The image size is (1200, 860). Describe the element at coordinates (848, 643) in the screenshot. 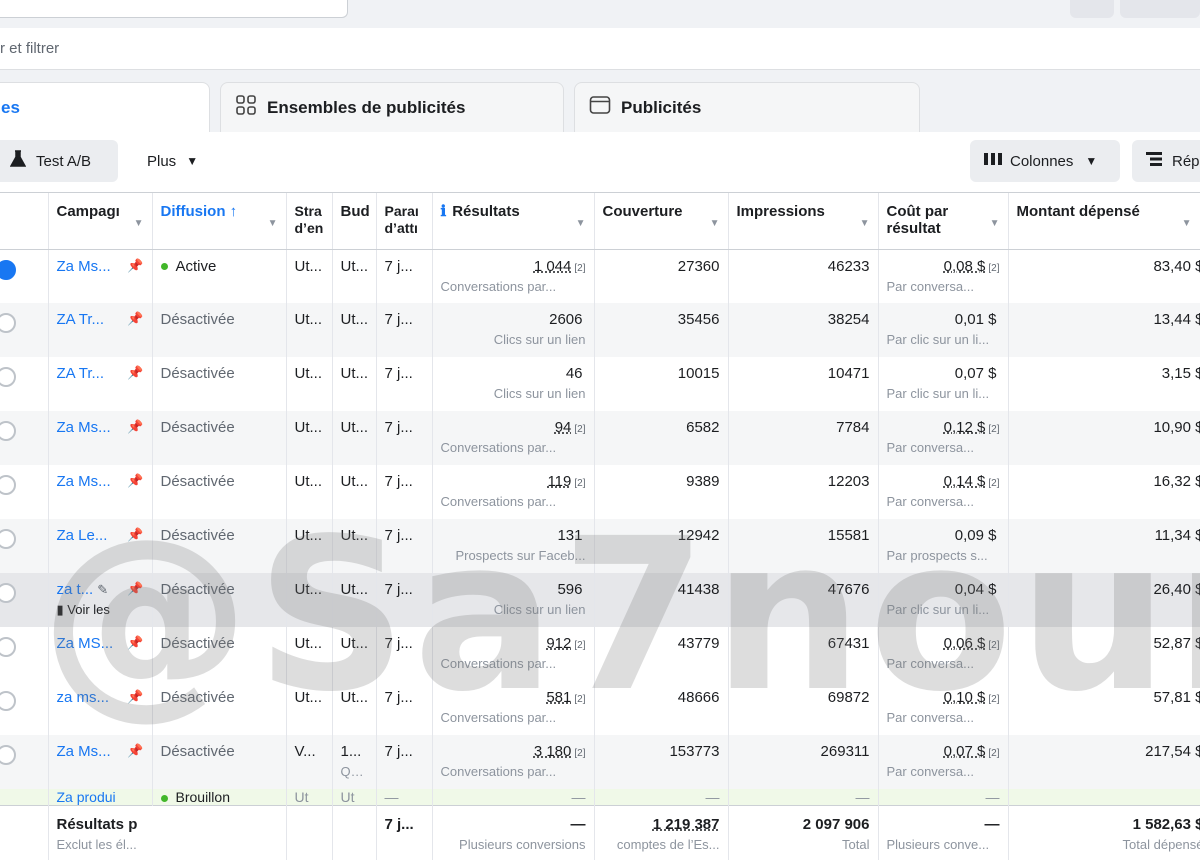

I see `impressions-value: 67431` at that location.